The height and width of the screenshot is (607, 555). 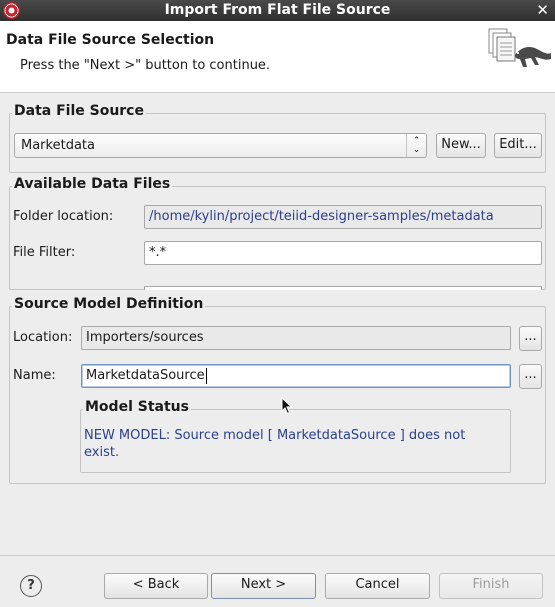 What do you see at coordinates (206, 376) in the screenshot?
I see `text-caret` at bounding box center [206, 376].